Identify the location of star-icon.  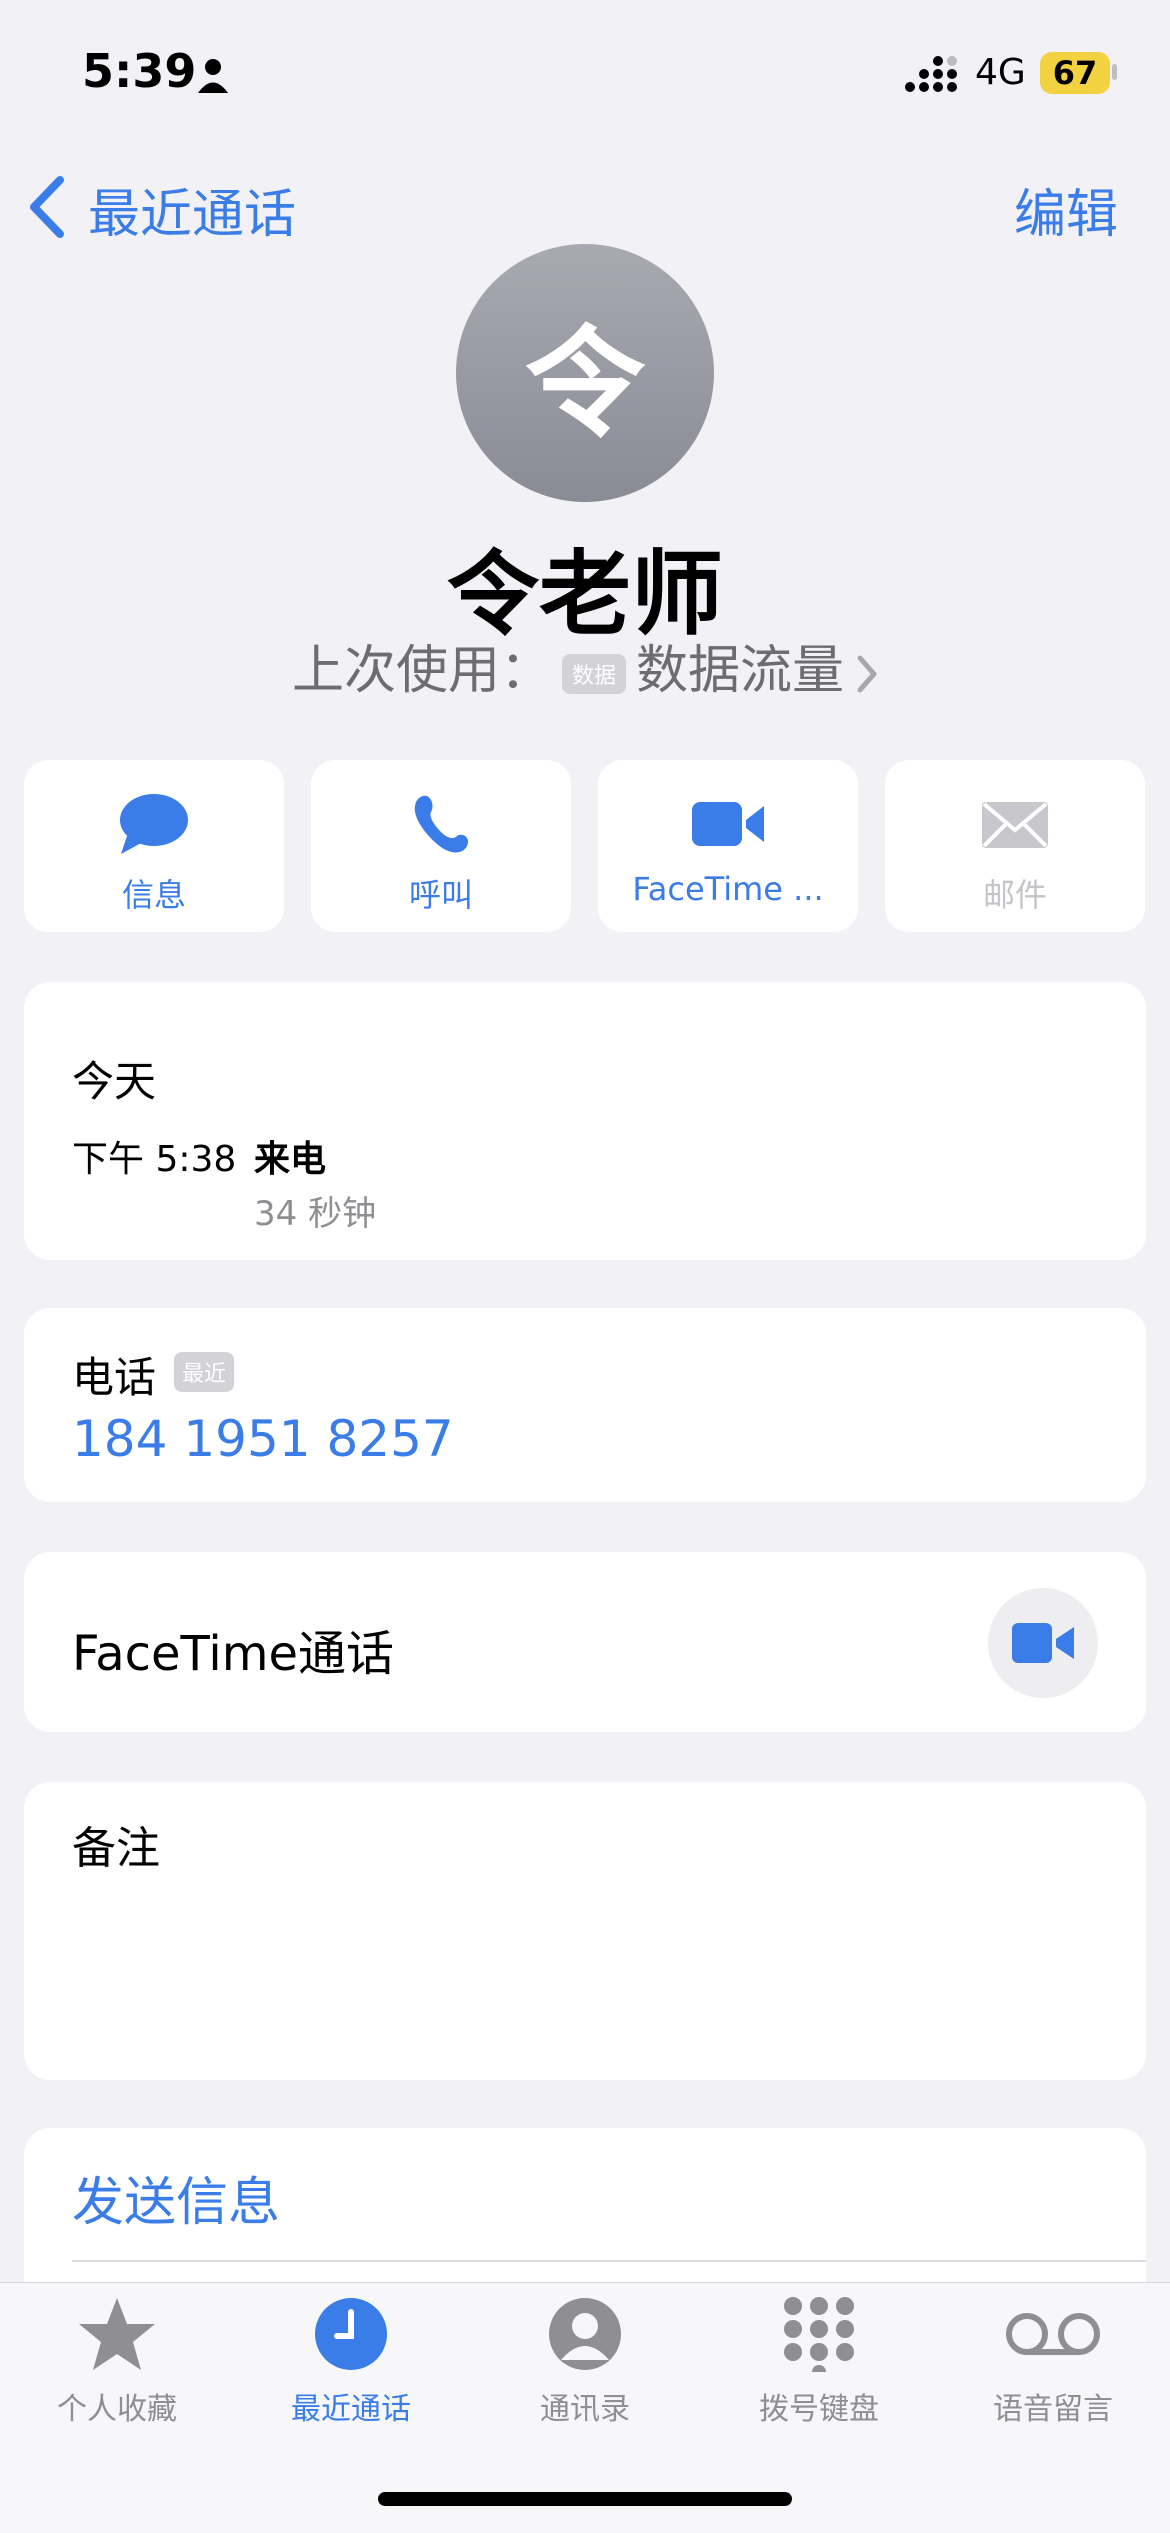
(117, 2334).